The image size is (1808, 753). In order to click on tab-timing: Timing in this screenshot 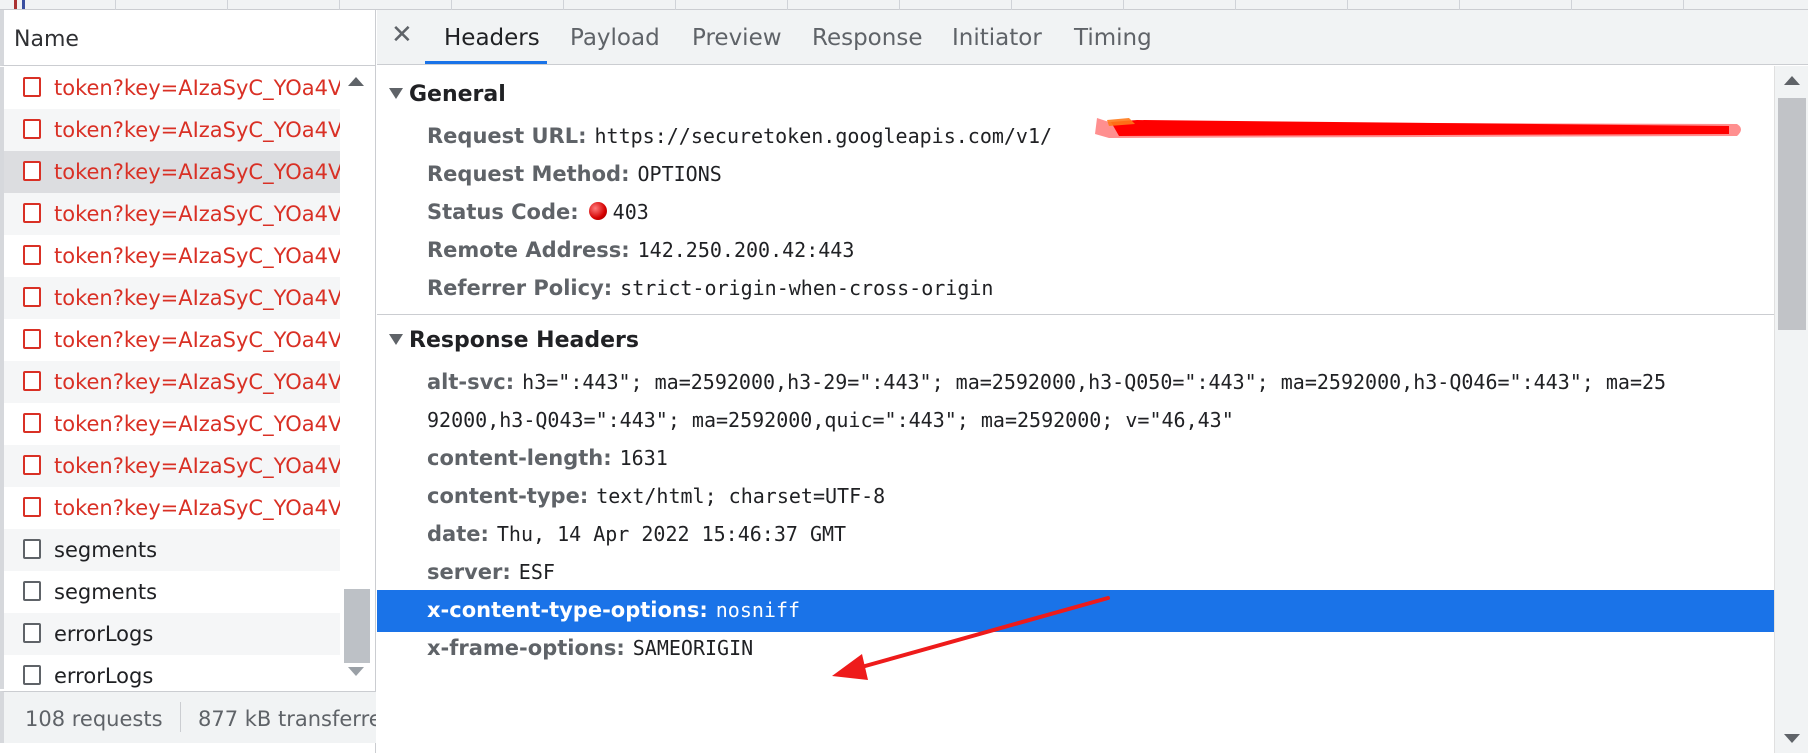, I will do `click(1113, 38)`.